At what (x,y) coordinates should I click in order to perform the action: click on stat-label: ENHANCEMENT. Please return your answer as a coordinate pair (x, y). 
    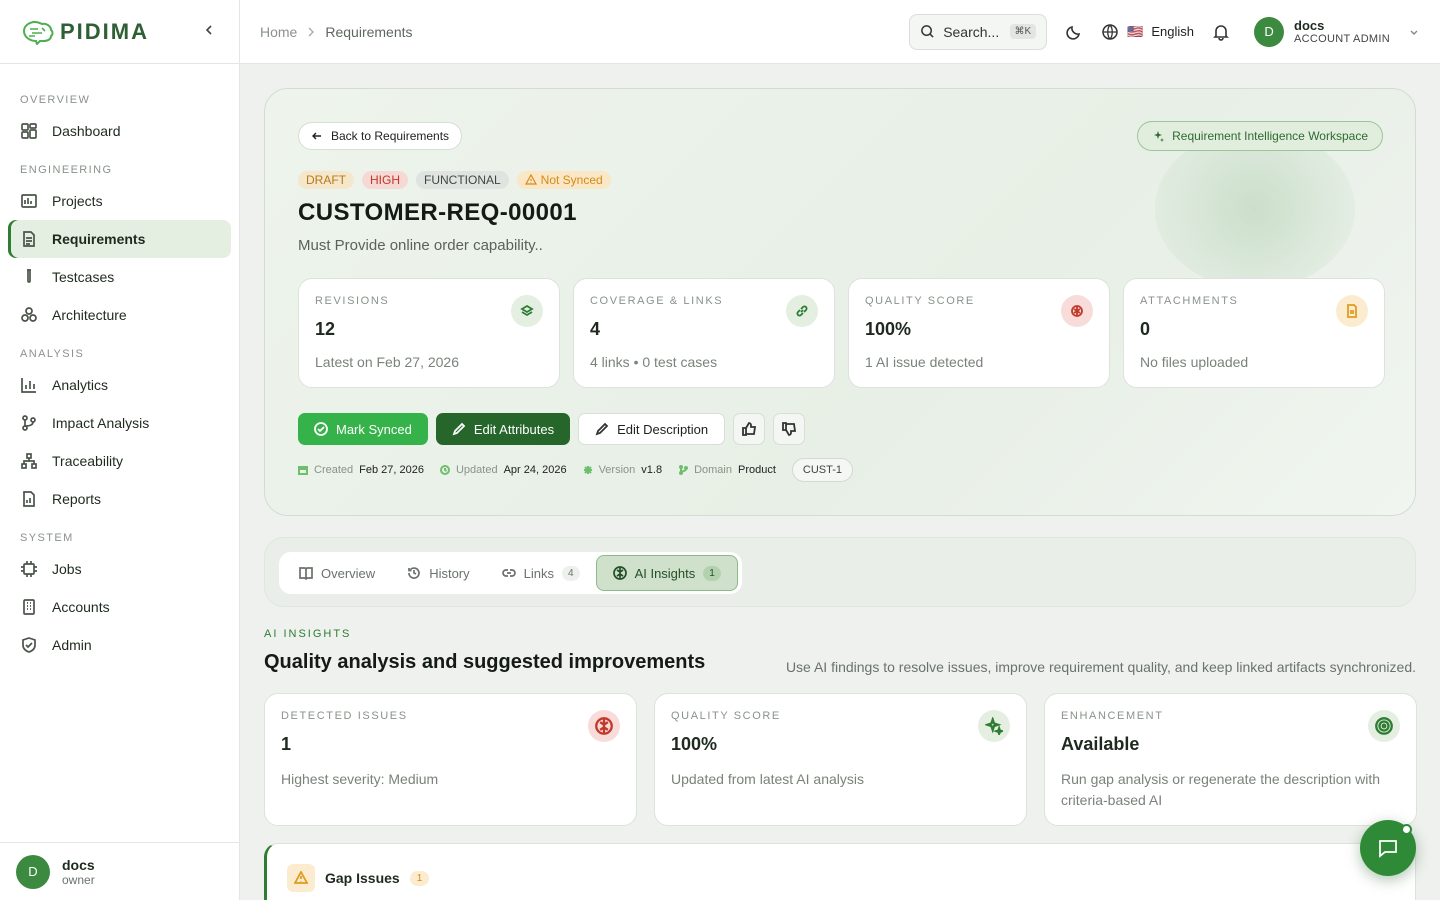
    Looking at the image, I should click on (1112, 716).